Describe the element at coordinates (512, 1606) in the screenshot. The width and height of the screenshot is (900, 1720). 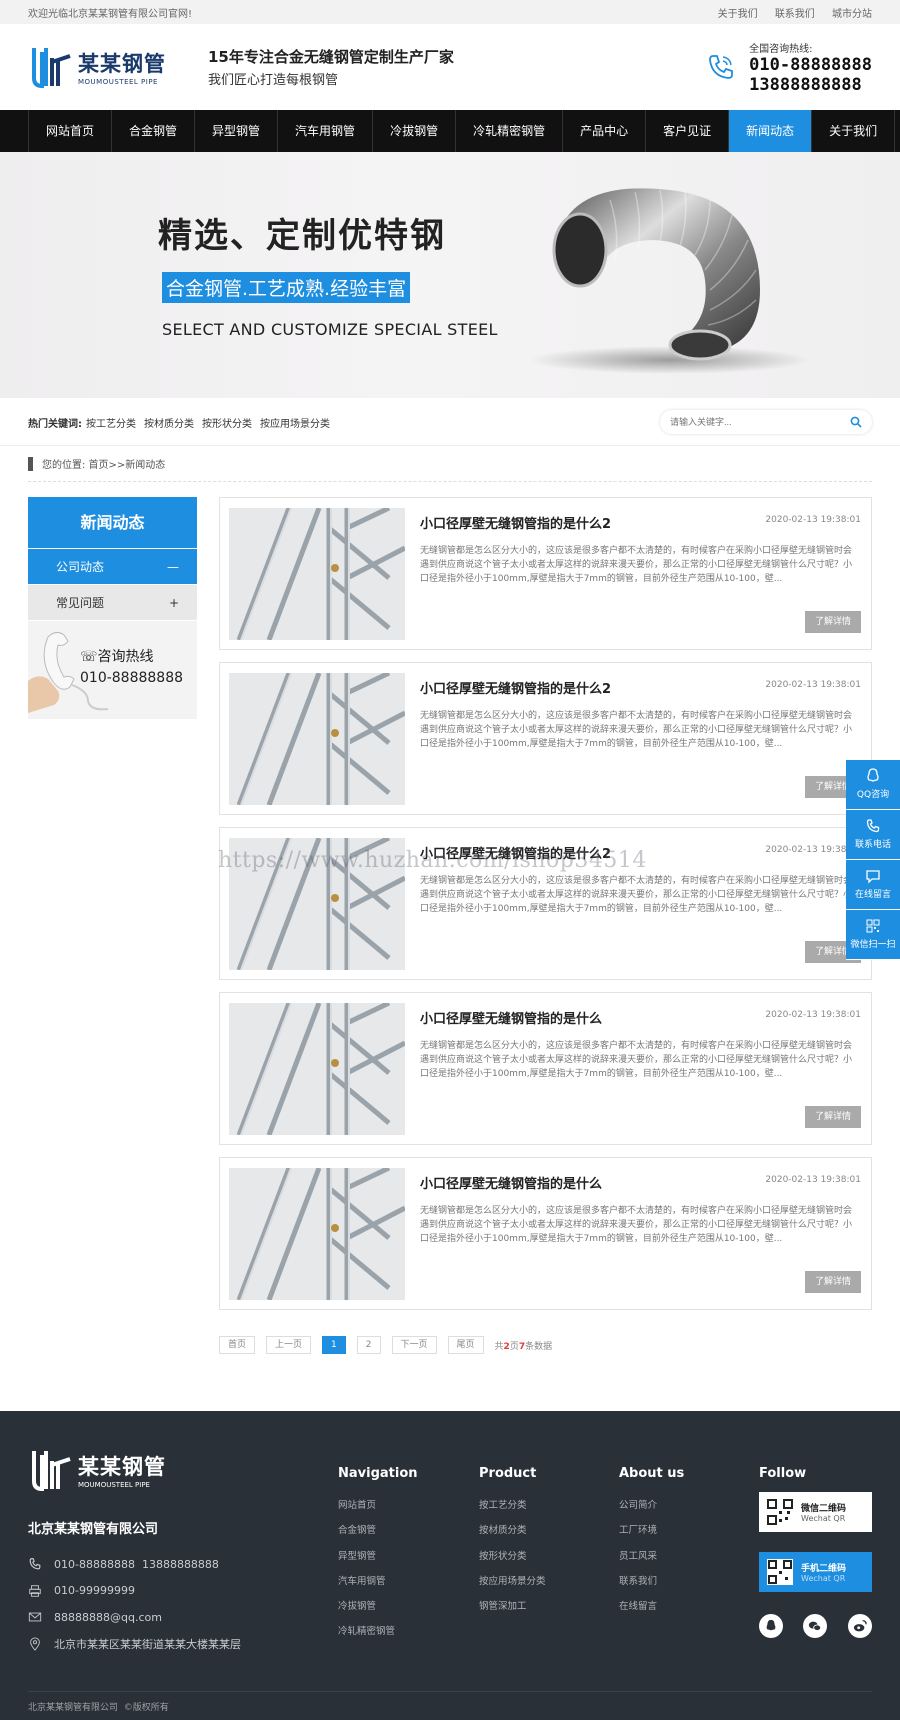
I see `footer-product-link: 钢管深加工` at that location.